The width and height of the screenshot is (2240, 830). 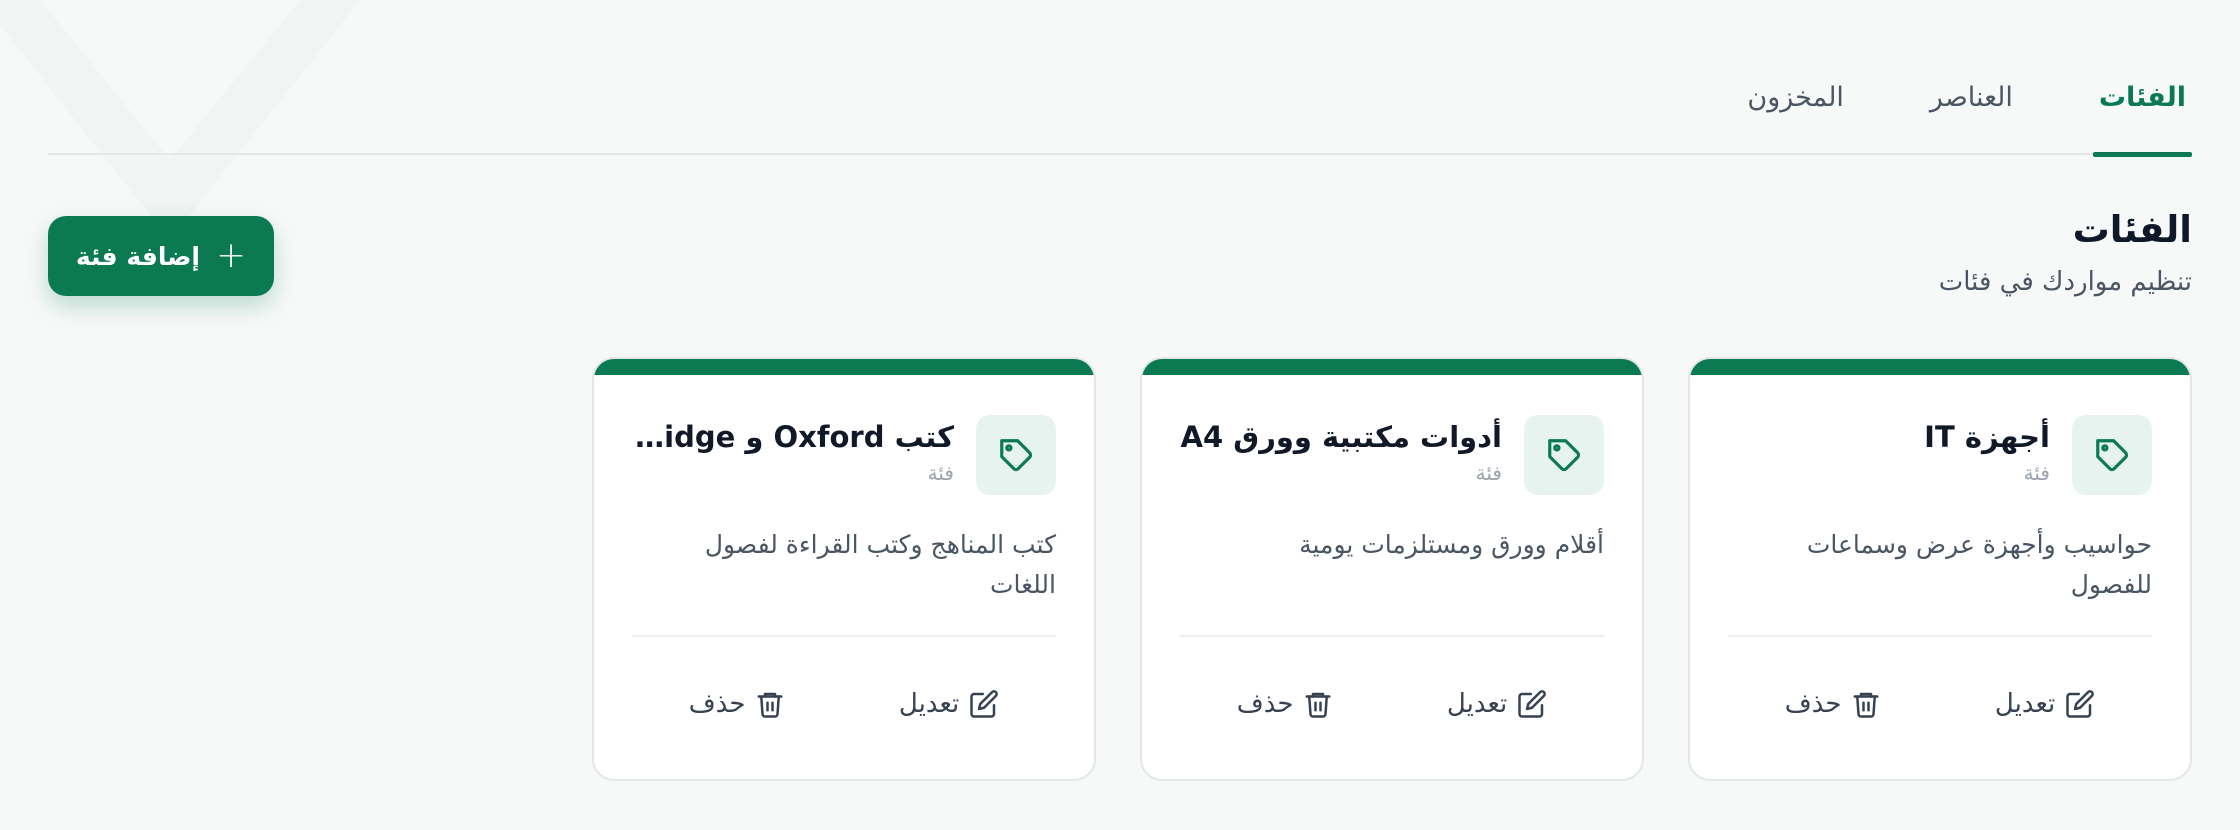 What do you see at coordinates (793, 437) in the screenshot?
I see `card-title: كتب Oxford و Cambridge` at bounding box center [793, 437].